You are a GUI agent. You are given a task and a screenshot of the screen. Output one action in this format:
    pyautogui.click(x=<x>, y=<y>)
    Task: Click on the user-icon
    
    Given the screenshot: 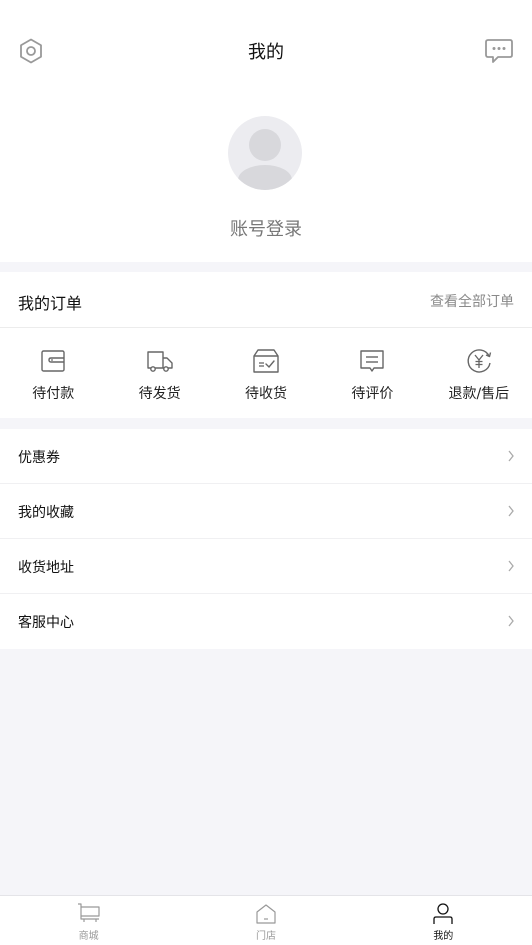 What is the action you would take?
    pyautogui.click(x=443, y=913)
    